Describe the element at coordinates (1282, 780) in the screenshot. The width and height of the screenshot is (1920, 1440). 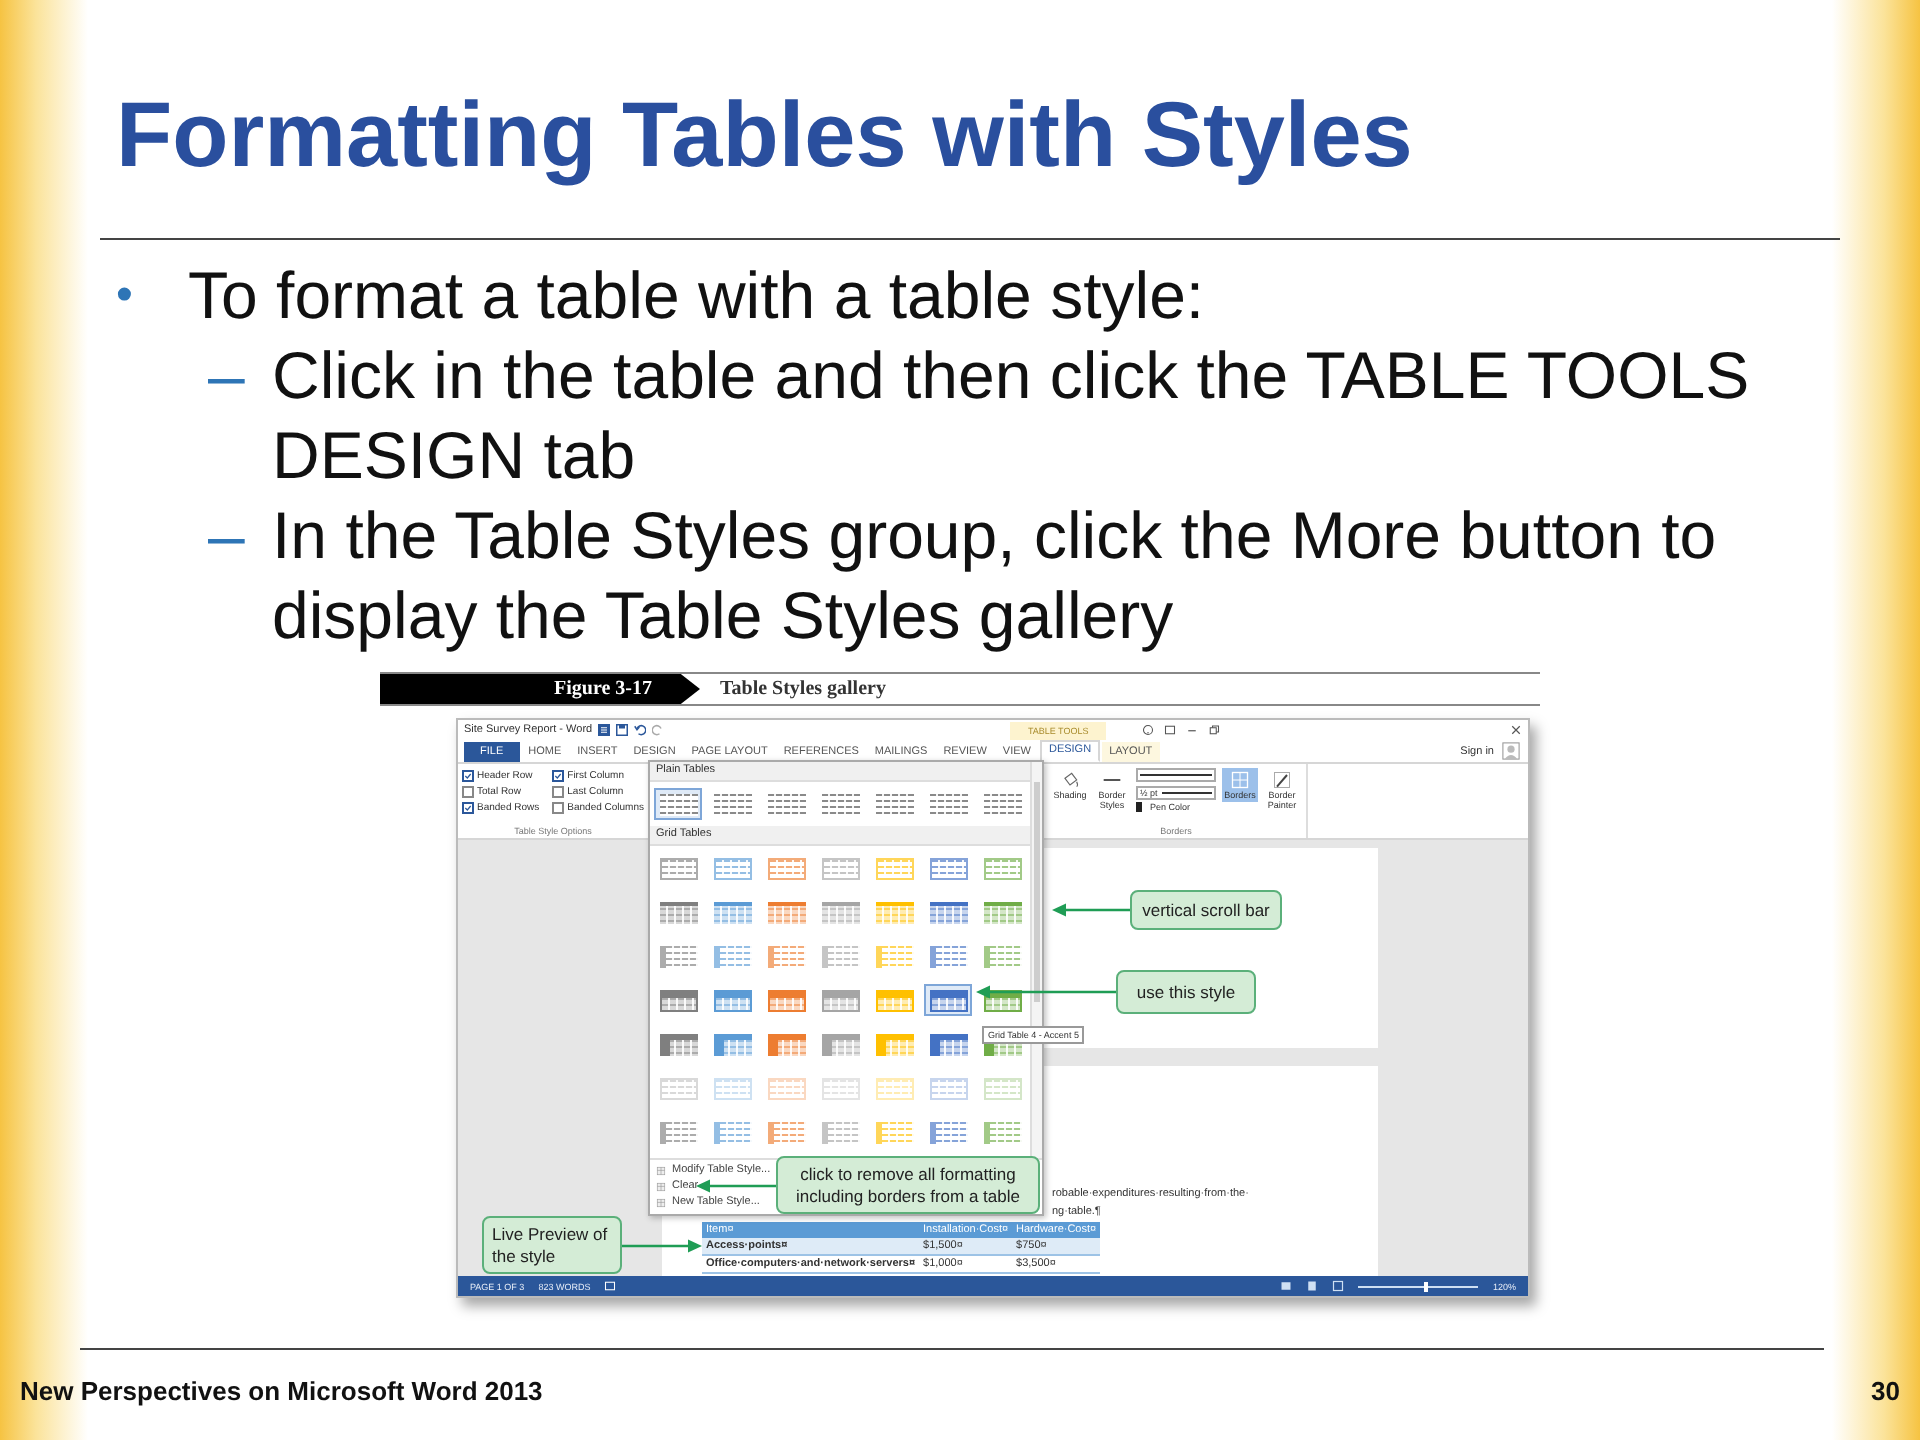
I see `brush-icon` at that location.